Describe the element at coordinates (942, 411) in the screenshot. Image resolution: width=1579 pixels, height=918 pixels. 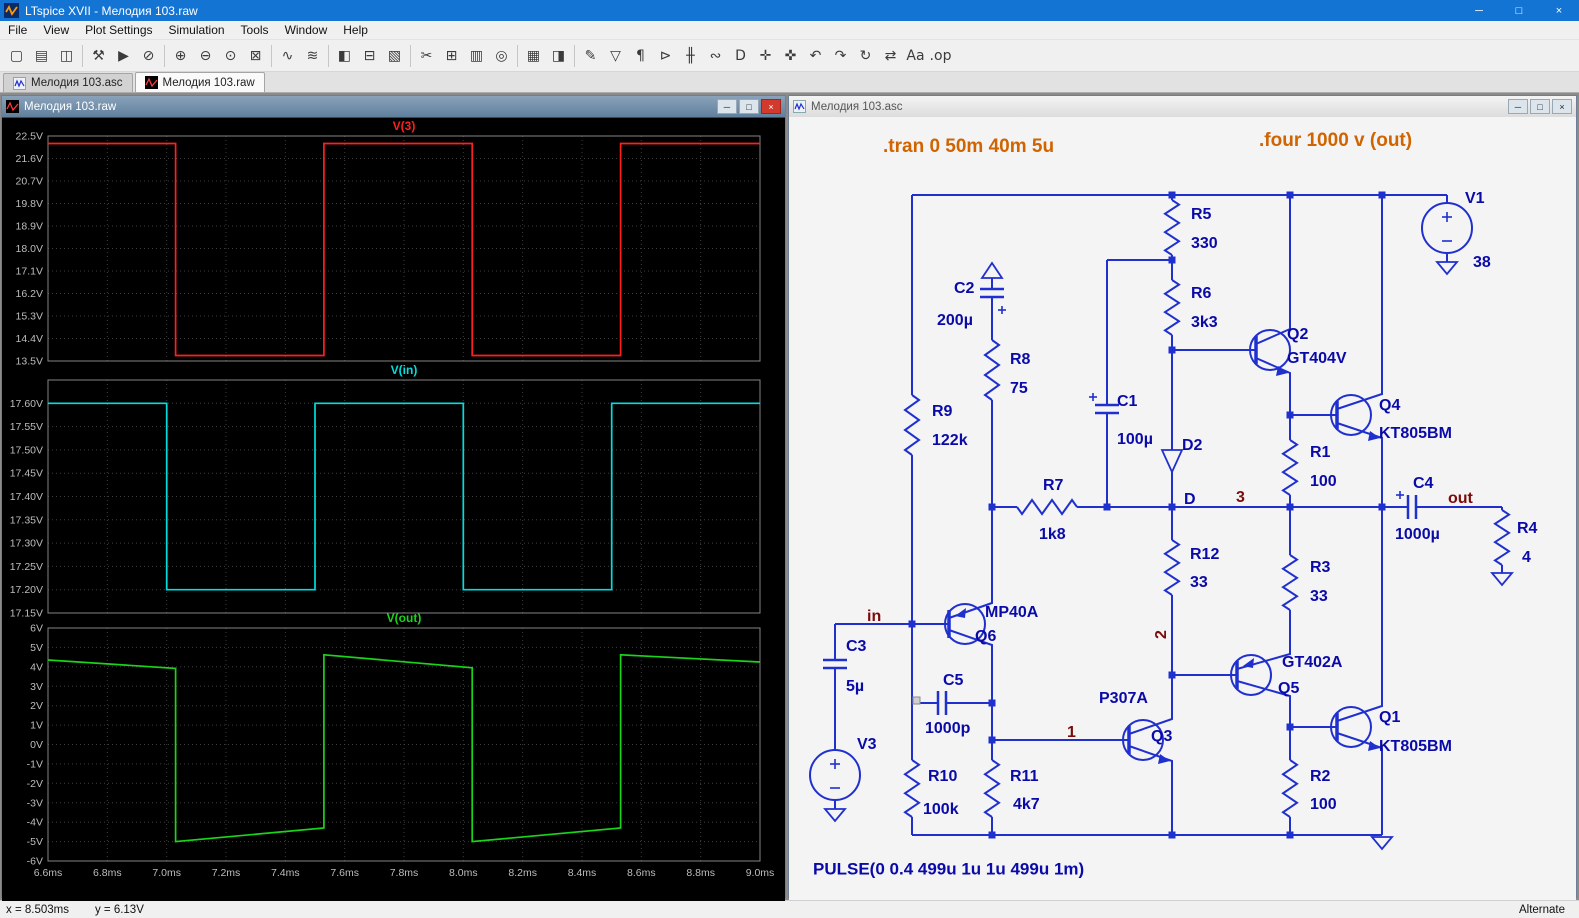
I see `r9-name: R9` at that location.